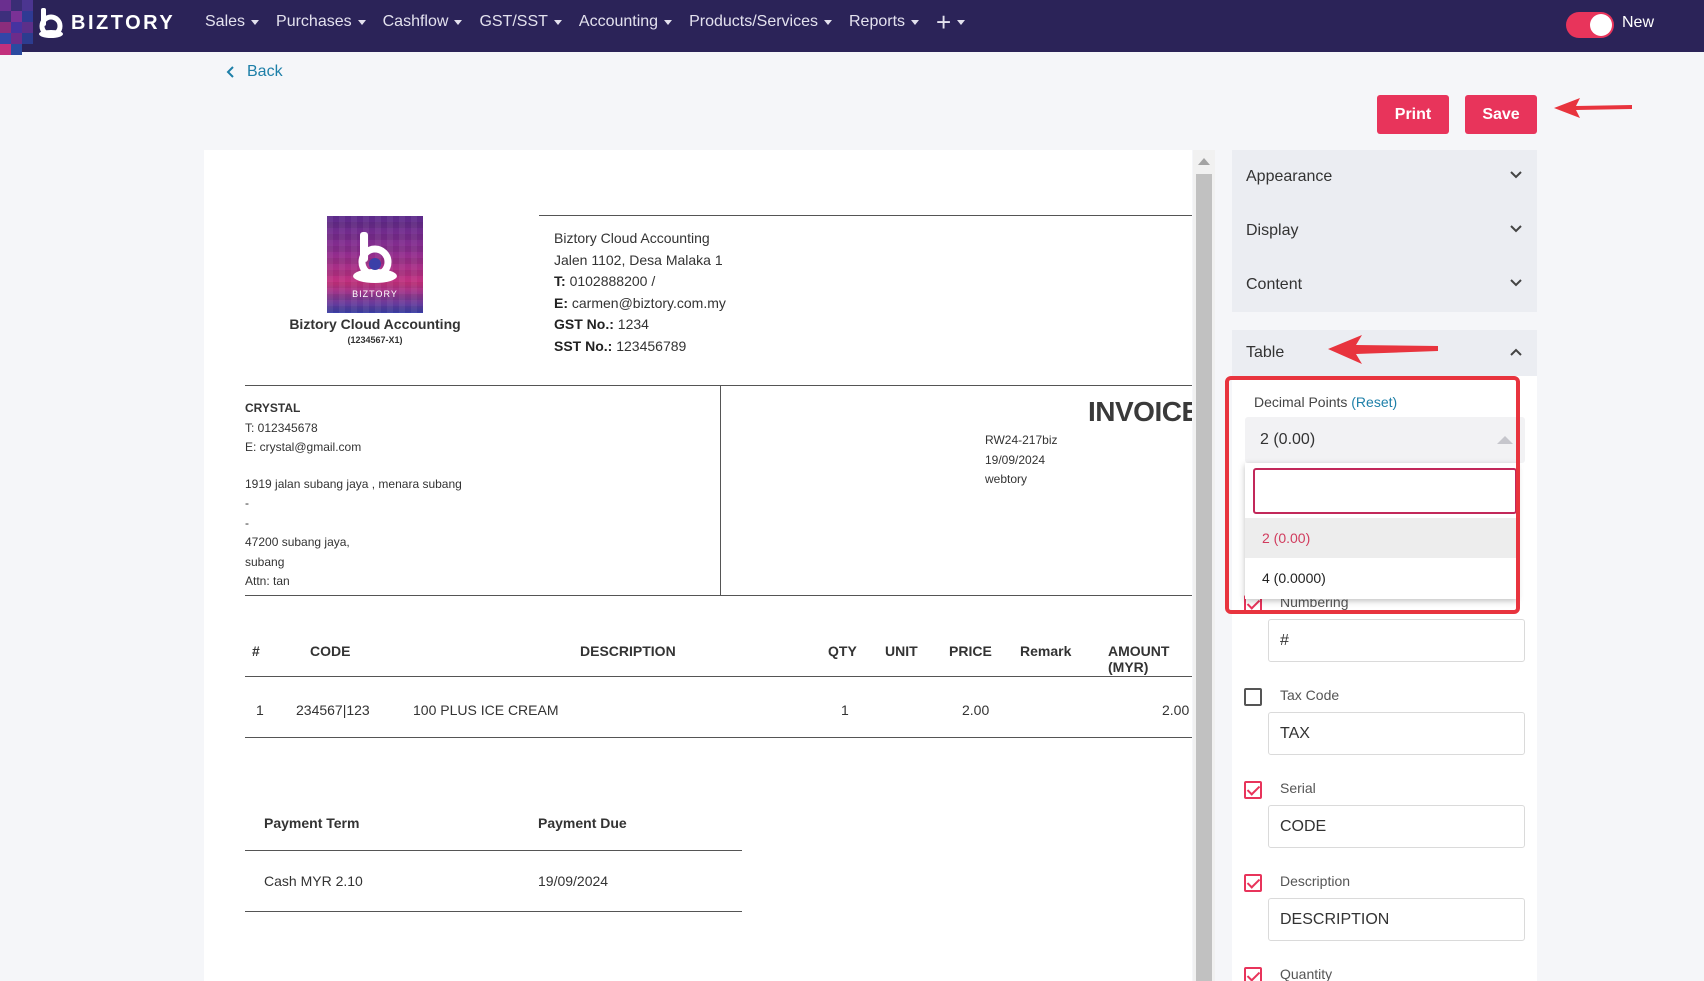  What do you see at coordinates (561, 302) in the screenshot?
I see `email-label: E:` at bounding box center [561, 302].